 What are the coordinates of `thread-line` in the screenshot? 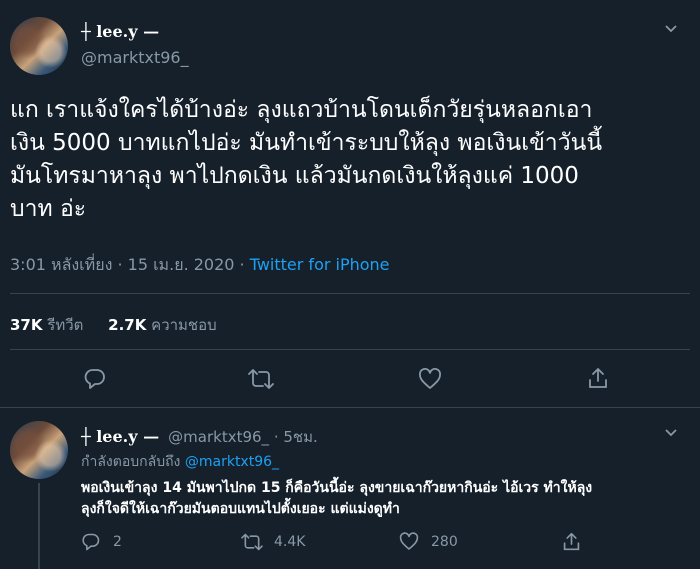 It's located at (39, 526).